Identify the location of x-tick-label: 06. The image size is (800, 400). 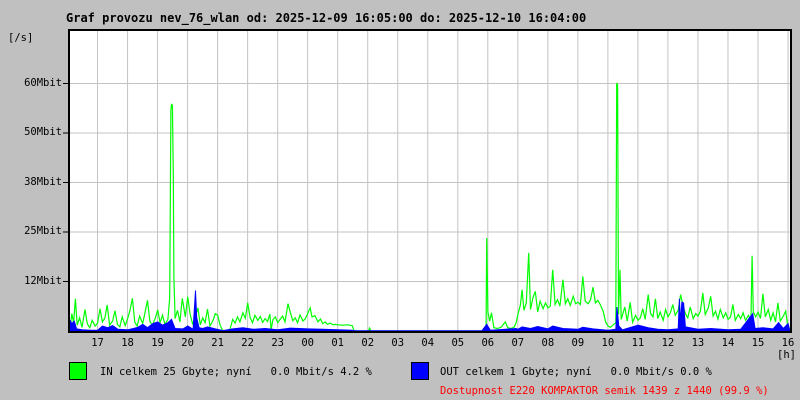
(488, 343).